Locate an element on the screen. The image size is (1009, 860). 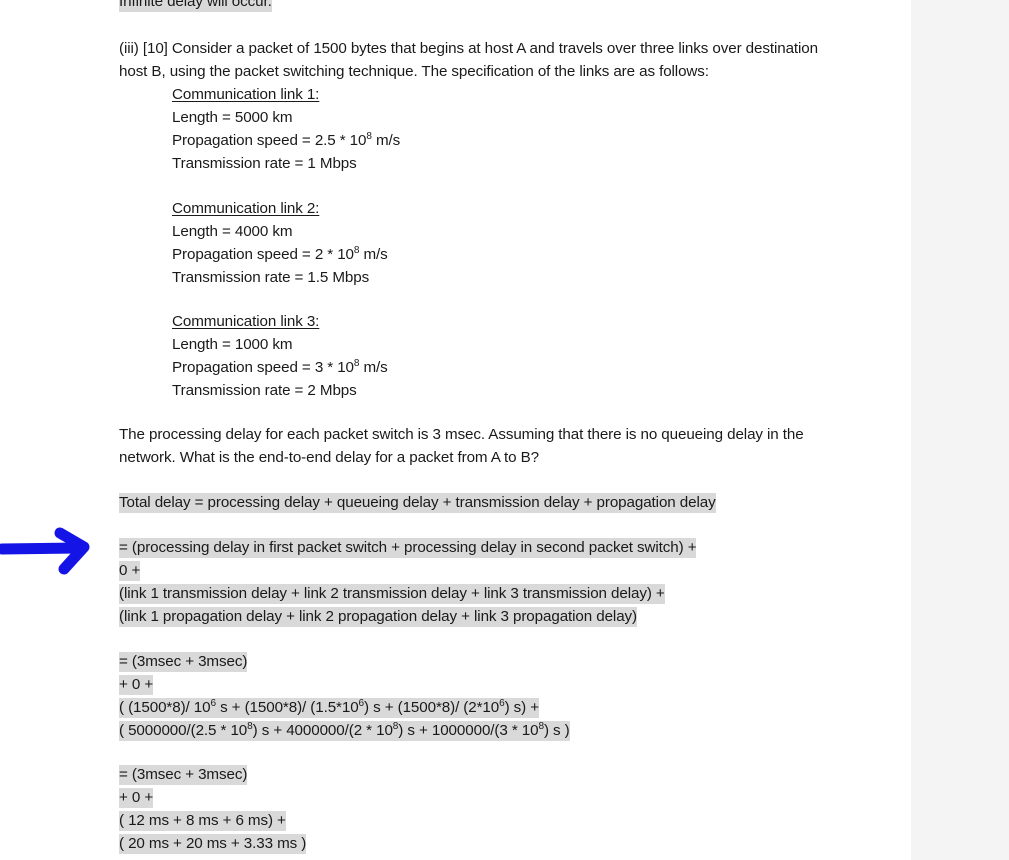
answer-block3-line-1: = (3msec + 3msec) is located at coordinates (183, 775).